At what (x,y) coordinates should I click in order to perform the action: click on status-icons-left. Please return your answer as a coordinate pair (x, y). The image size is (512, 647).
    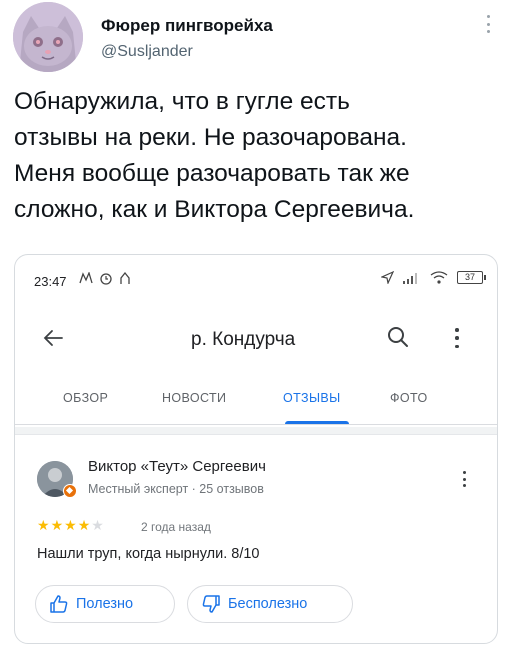
    Looking at the image, I should click on (105, 278).